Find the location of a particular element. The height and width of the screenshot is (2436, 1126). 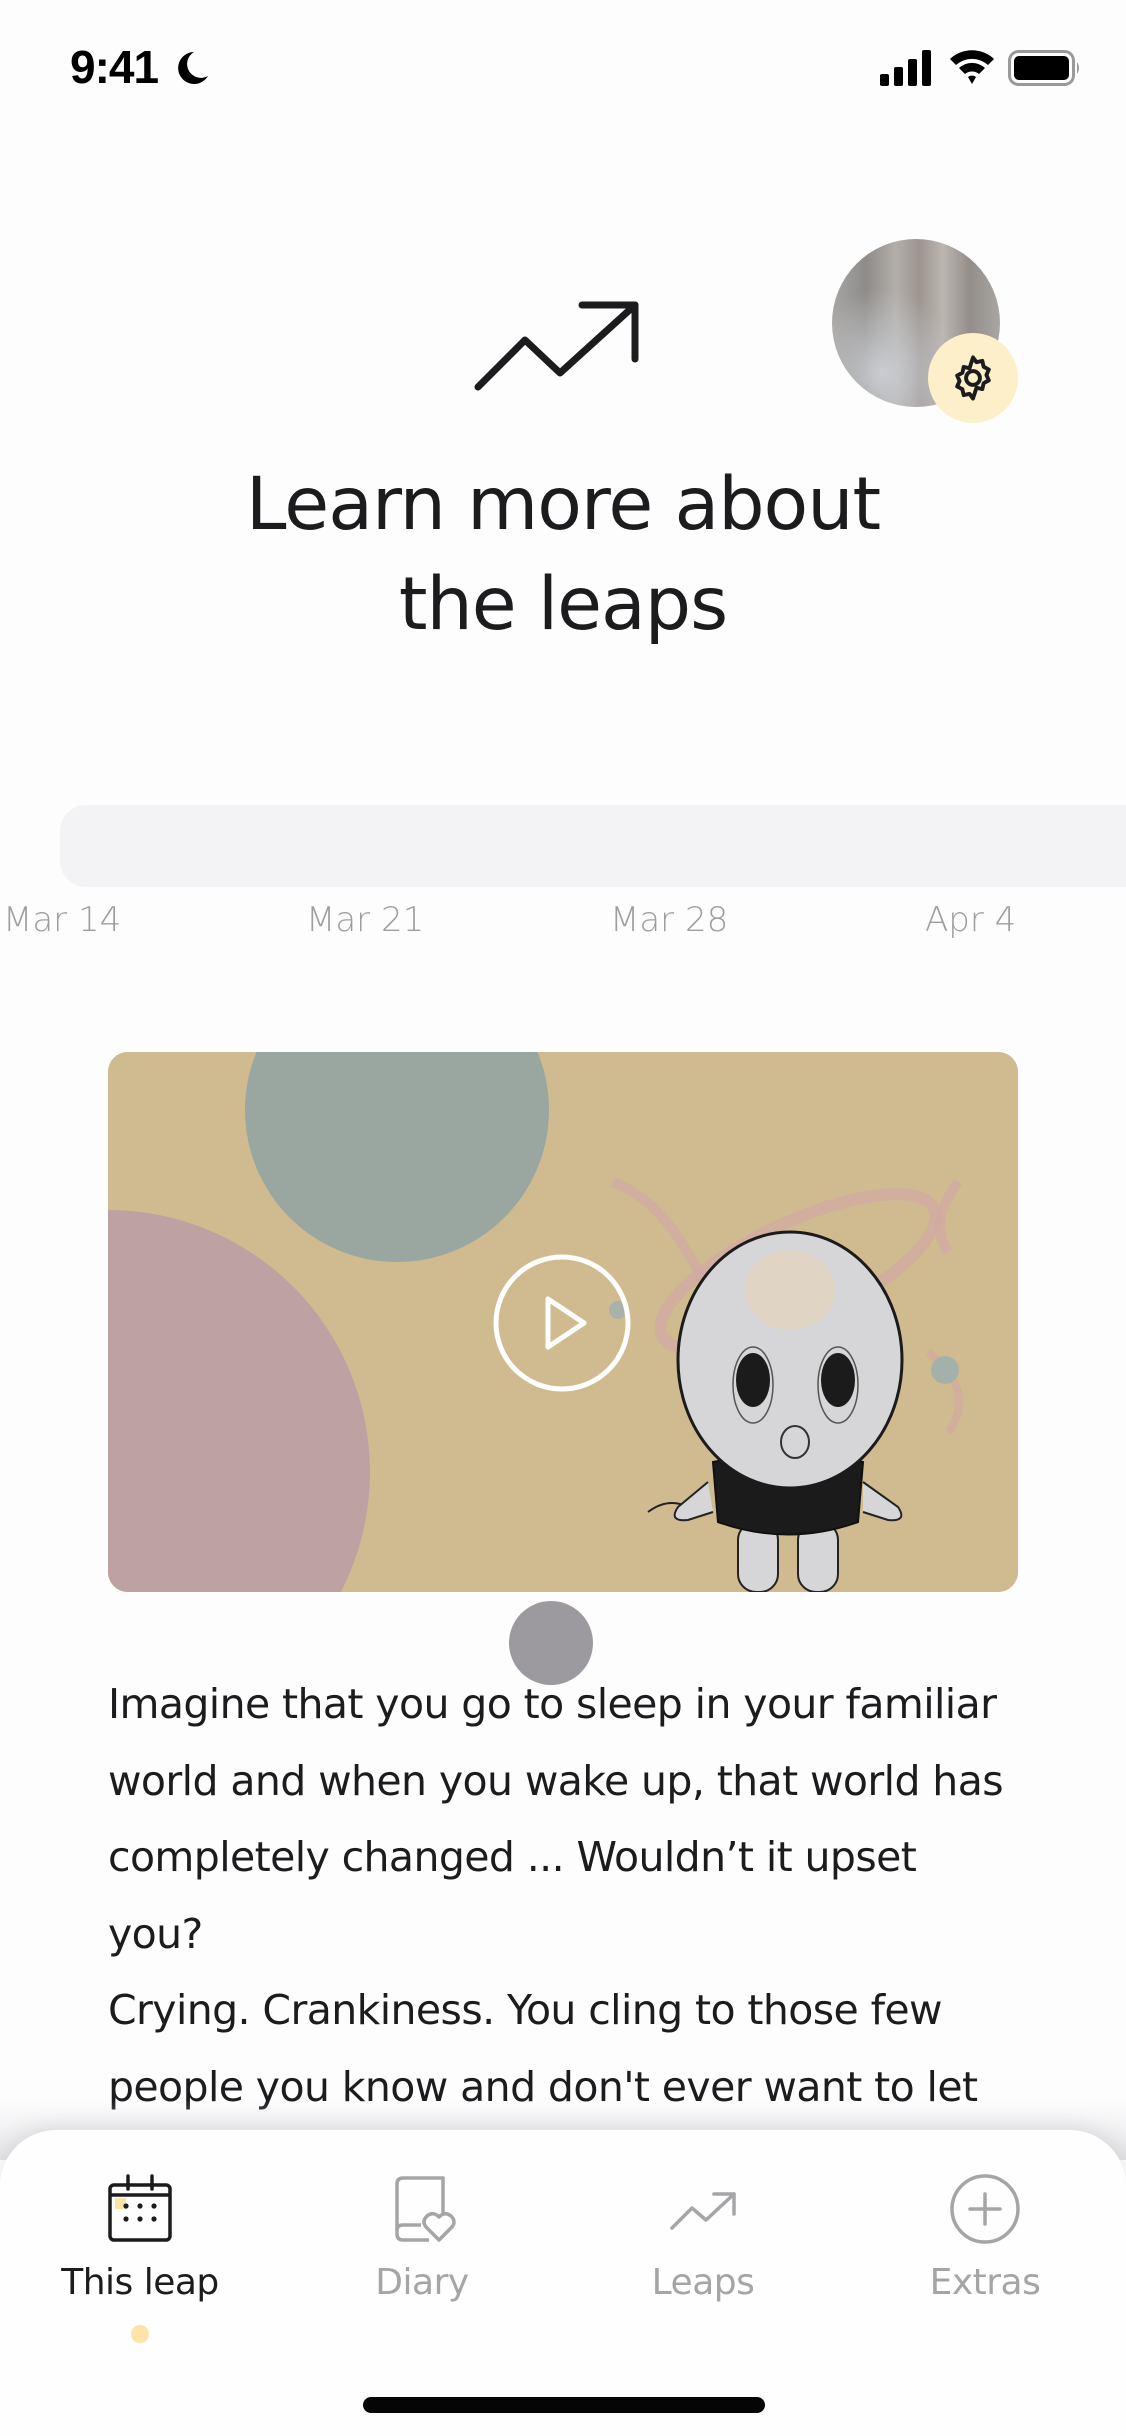

play-icon is located at coordinates (566, 1323).